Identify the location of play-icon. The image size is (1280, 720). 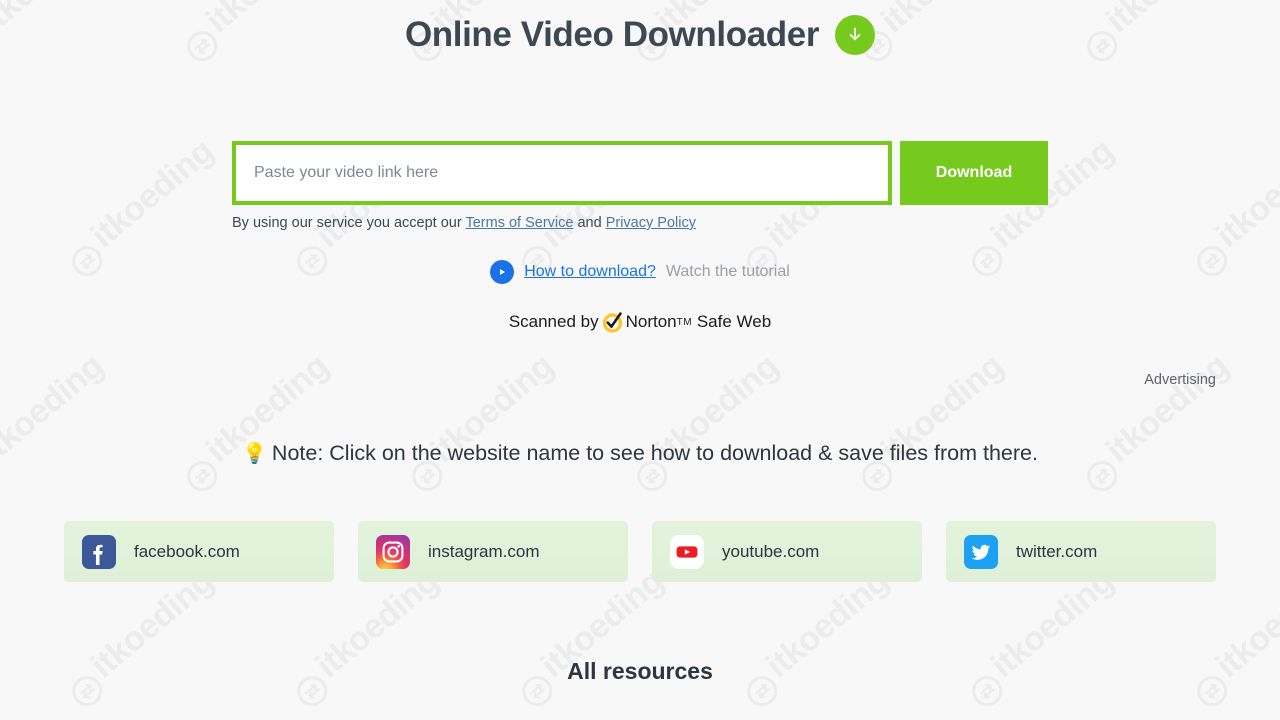
(502, 272).